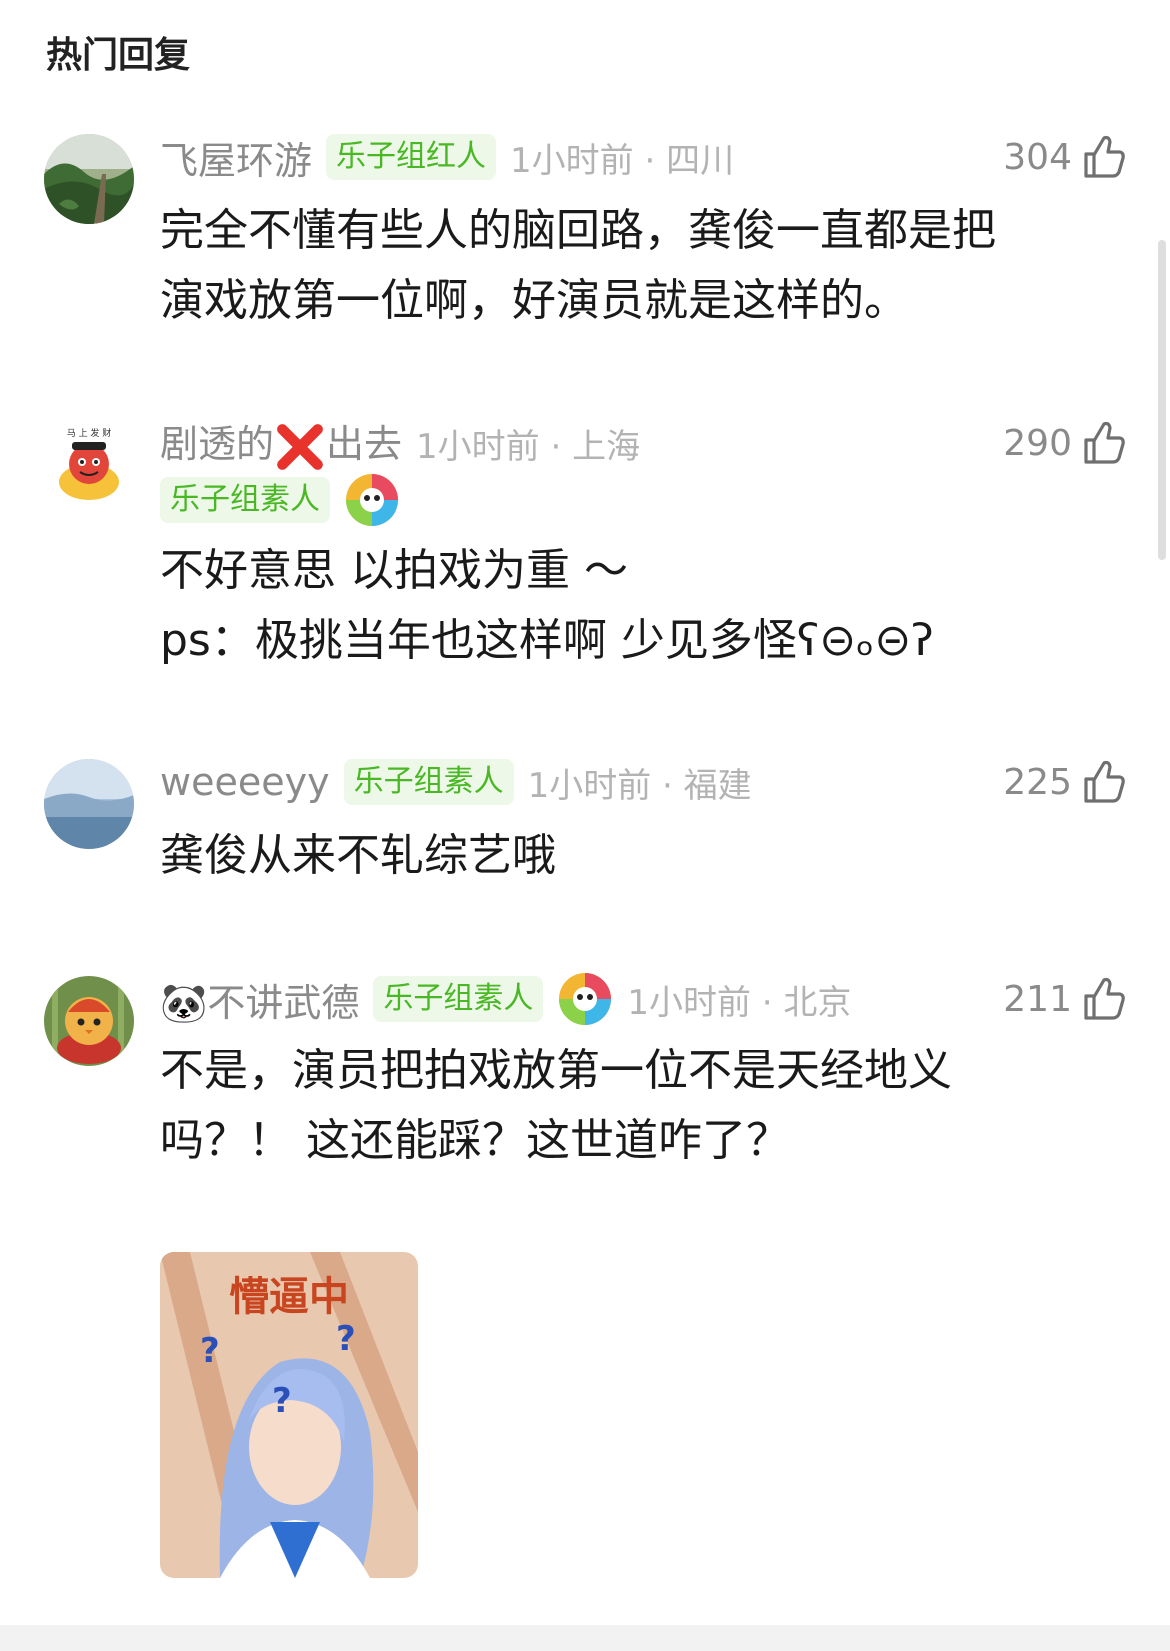 The image size is (1170, 1651). I want to click on scrollbar, so click(1162, 400).